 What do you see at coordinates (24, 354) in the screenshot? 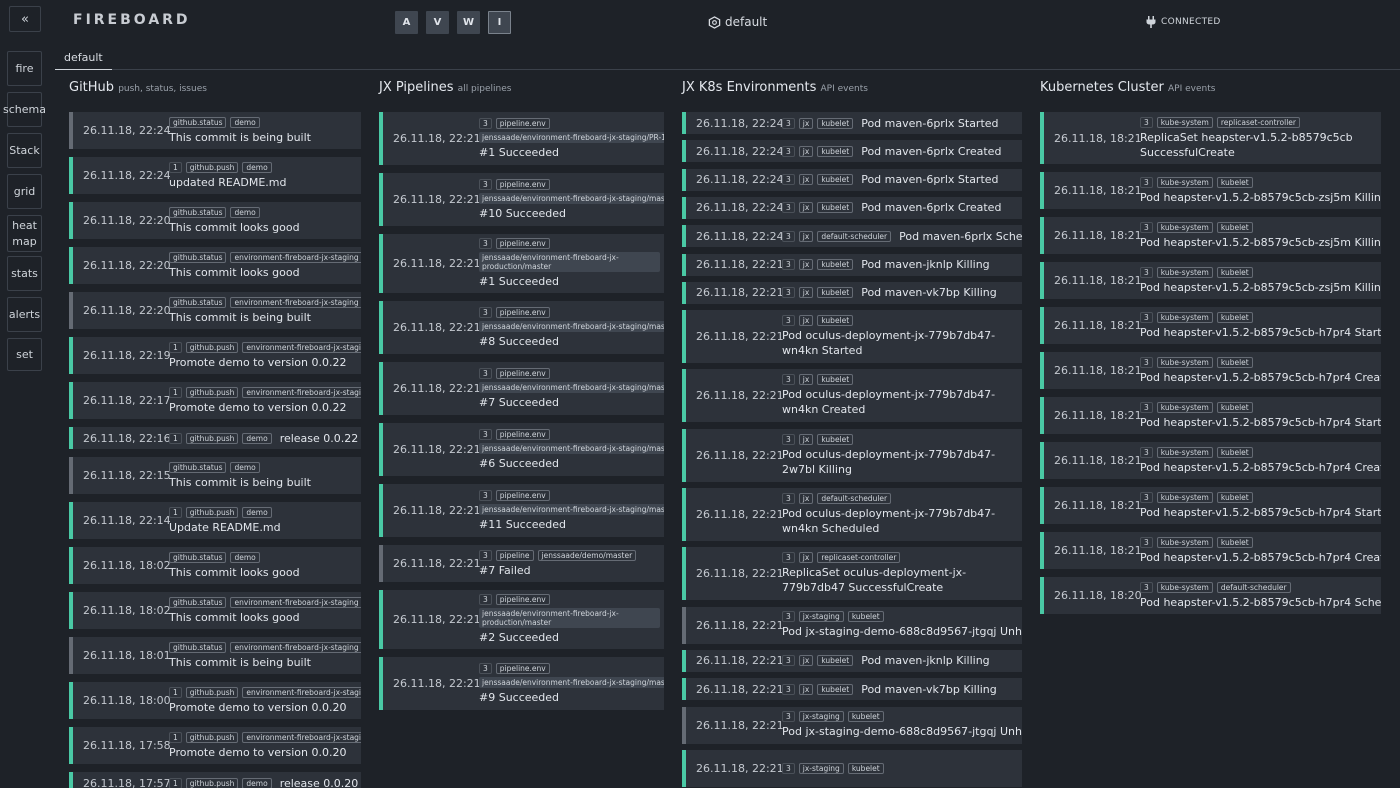
I see `sidebar-item-set: set` at bounding box center [24, 354].